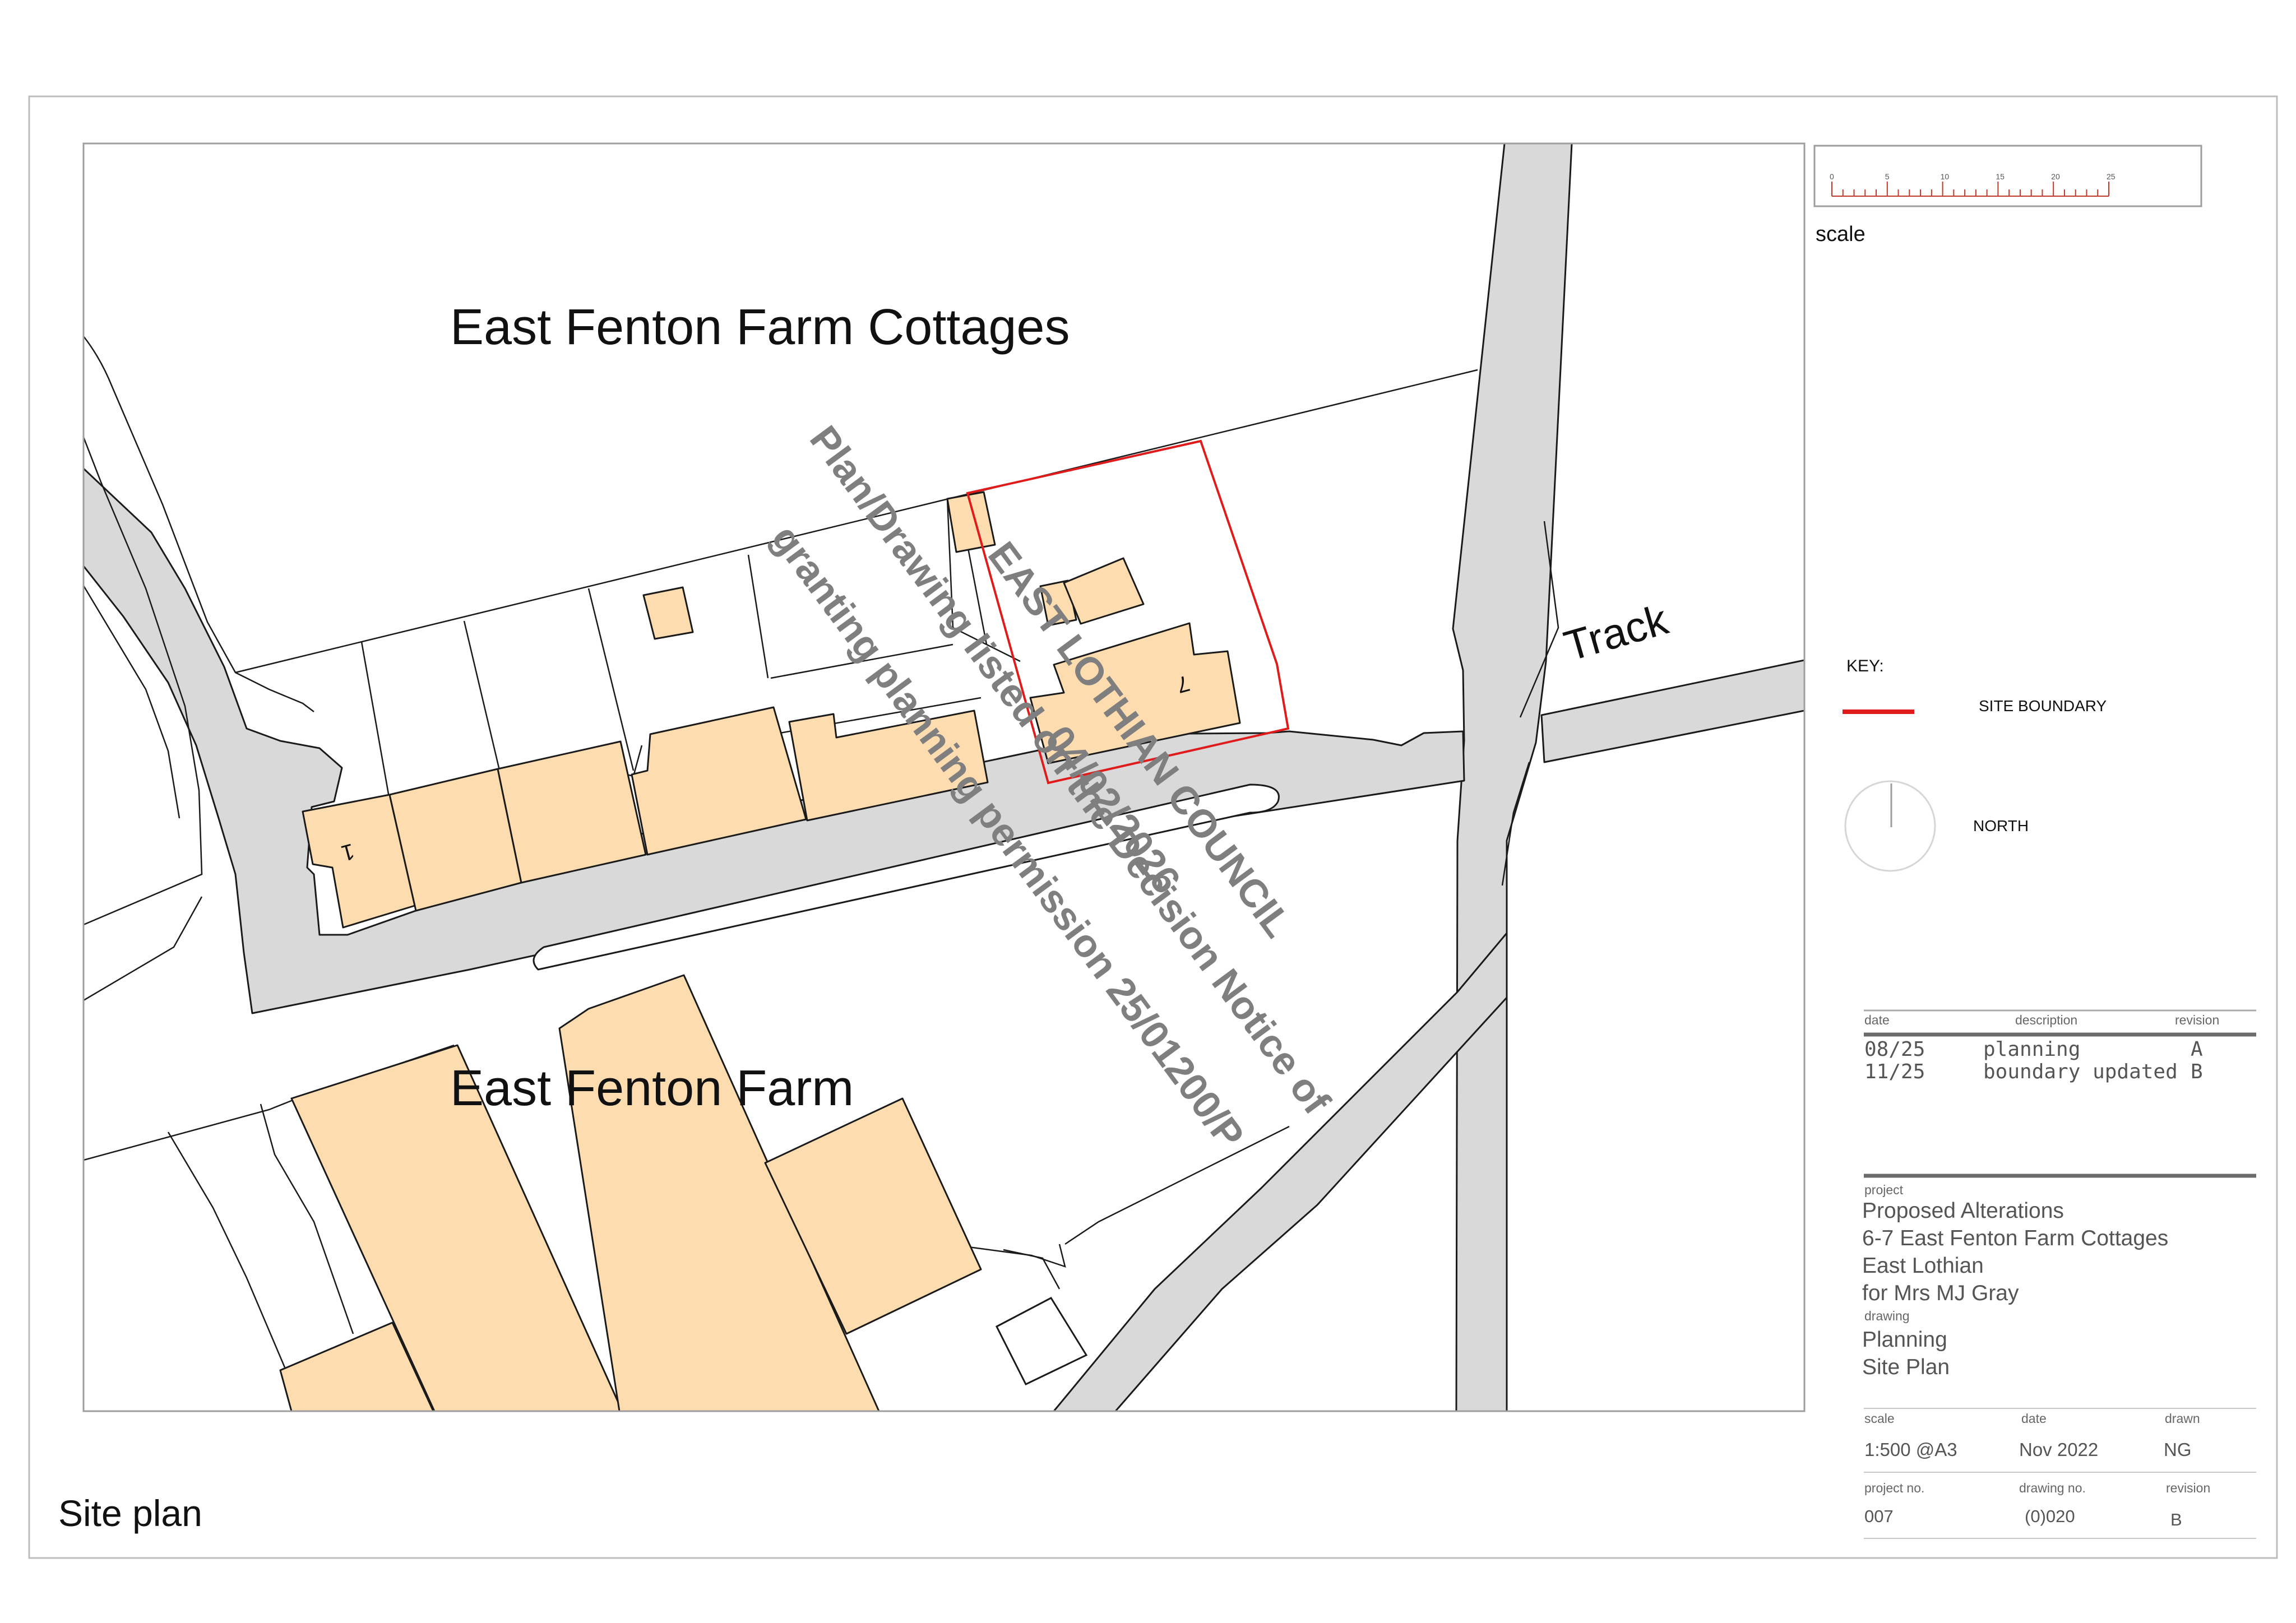  I want to click on key-site-boundary-label: SITE BOUNDARY, so click(2043, 706).